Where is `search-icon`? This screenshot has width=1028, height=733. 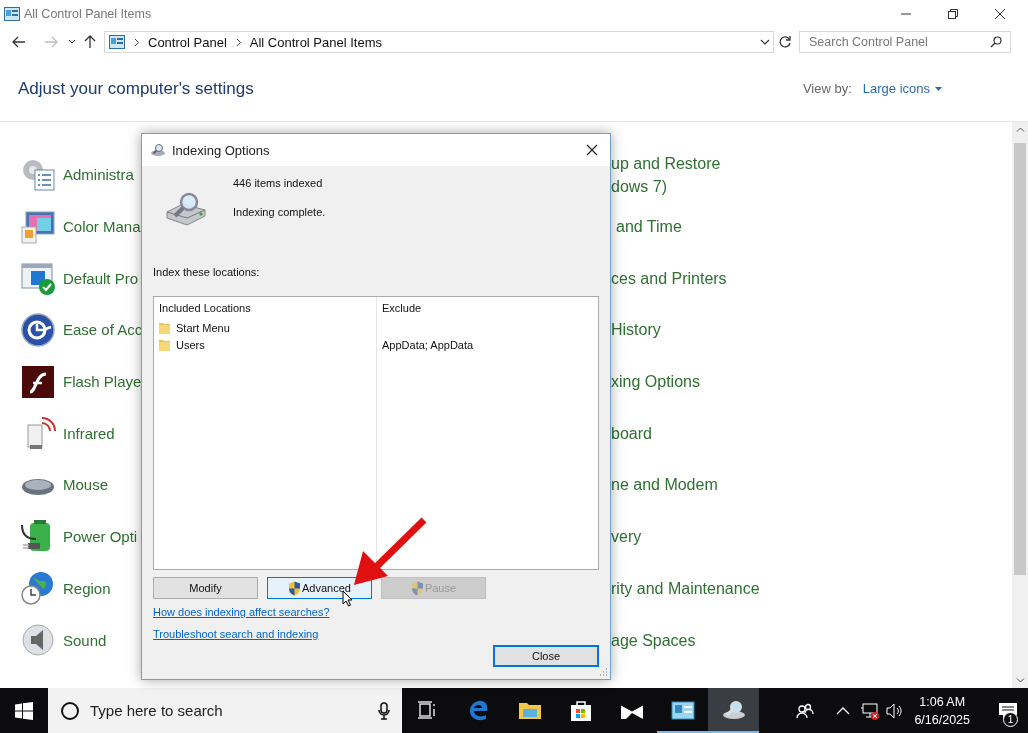
search-icon is located at coordinates (996, 42).